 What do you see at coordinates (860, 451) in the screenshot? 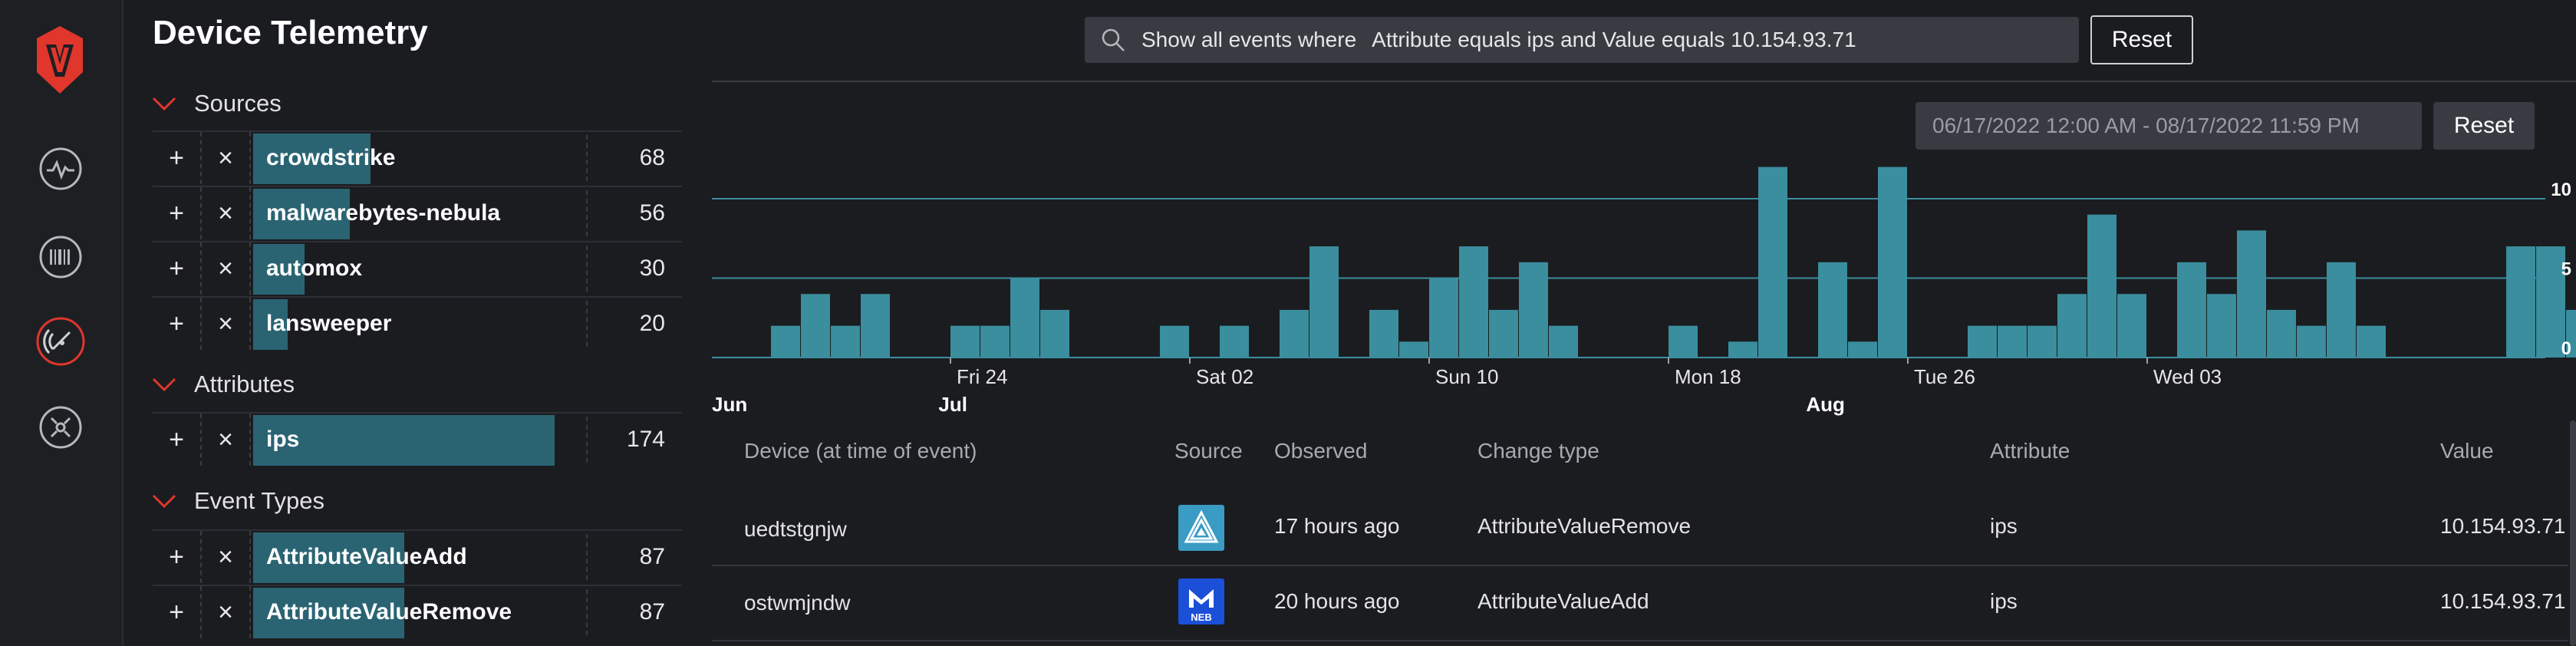
I see `column-header-device: Device (at time of event)` at bounding box center [860, 451].